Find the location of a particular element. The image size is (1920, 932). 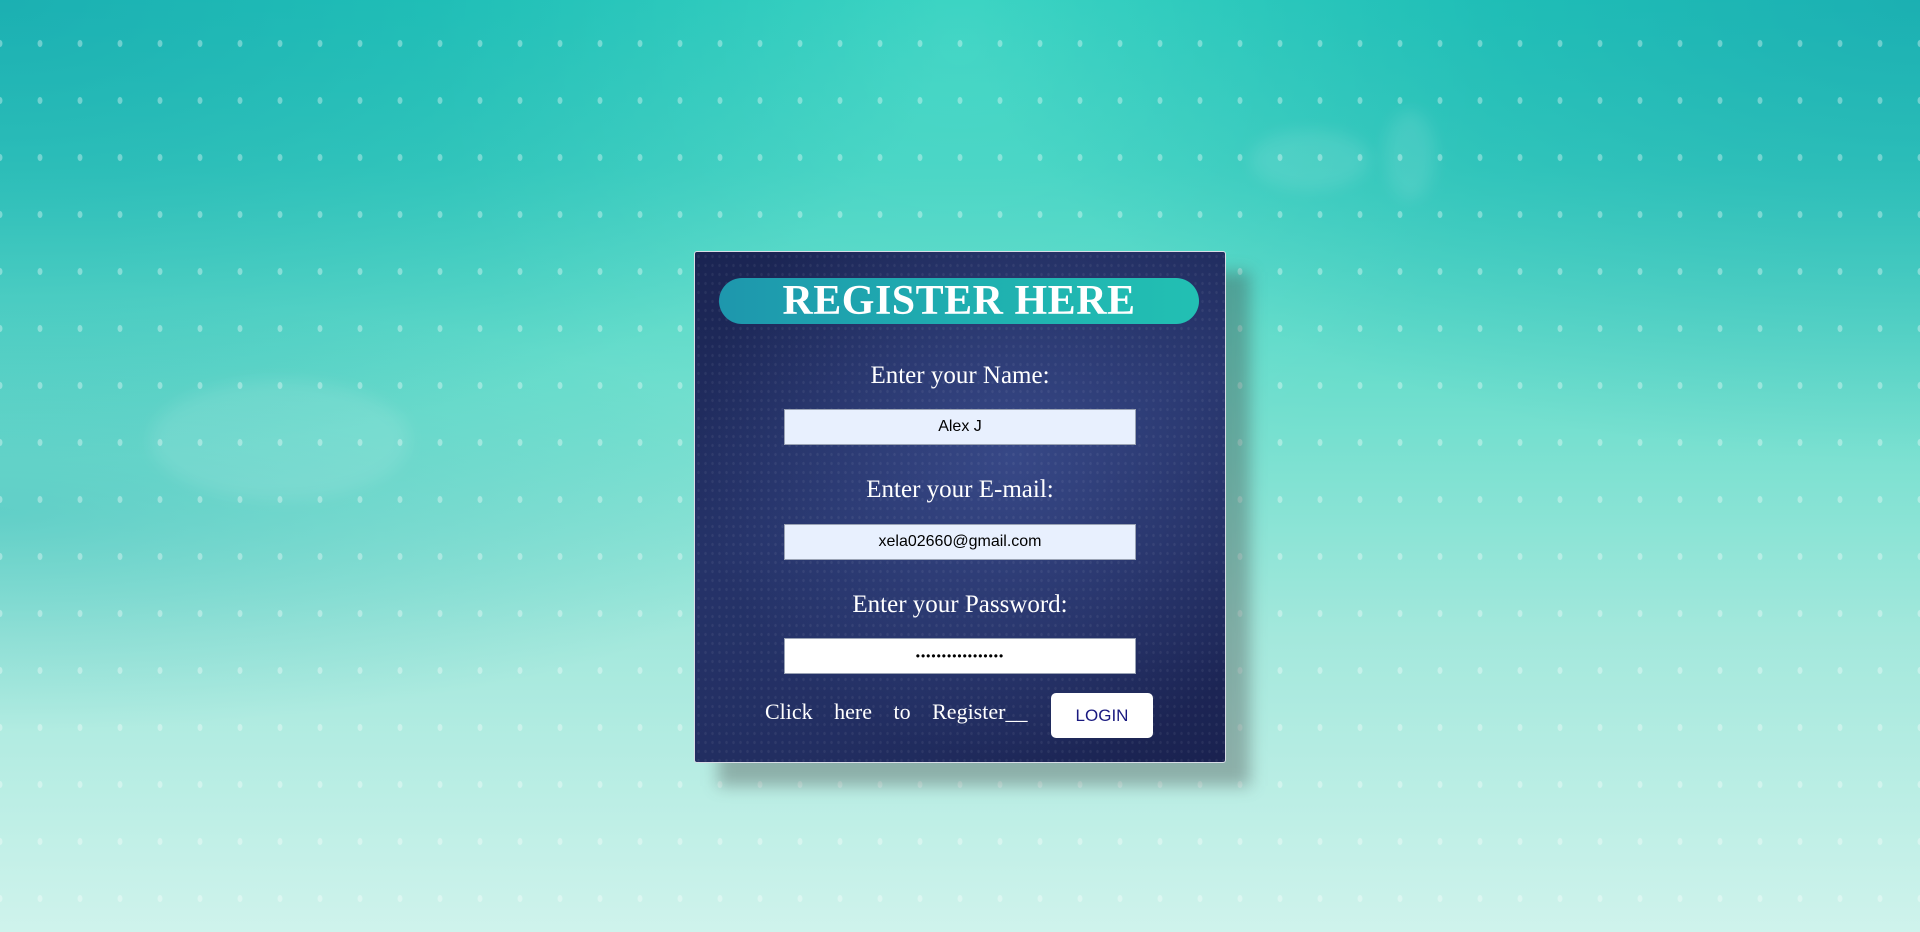

email-label: Enter your E-mail: is located at coordinates (960, 489).